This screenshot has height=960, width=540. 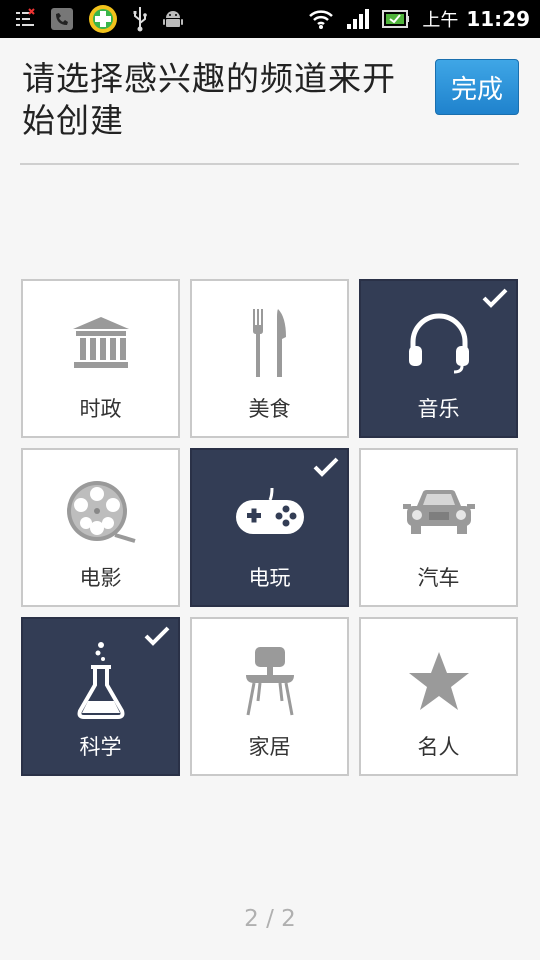 I want to click on channel-tile-movies: 电影, so click(x=100, y=527).